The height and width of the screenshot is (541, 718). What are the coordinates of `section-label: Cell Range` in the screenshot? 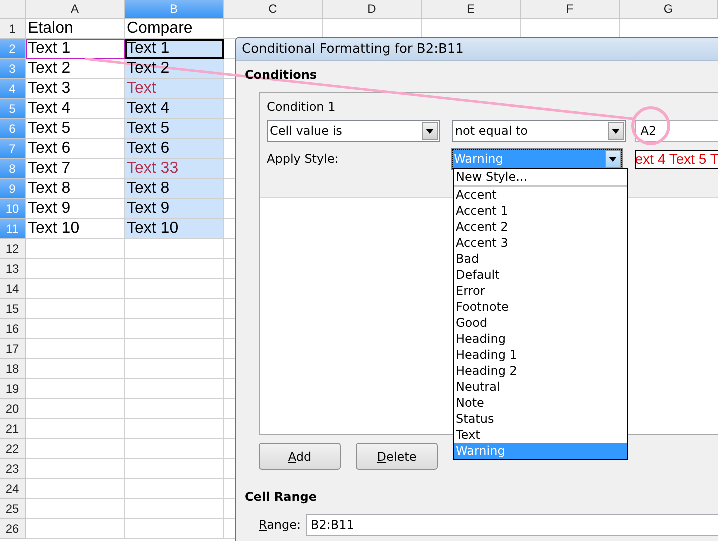 It's located at (281, 498).